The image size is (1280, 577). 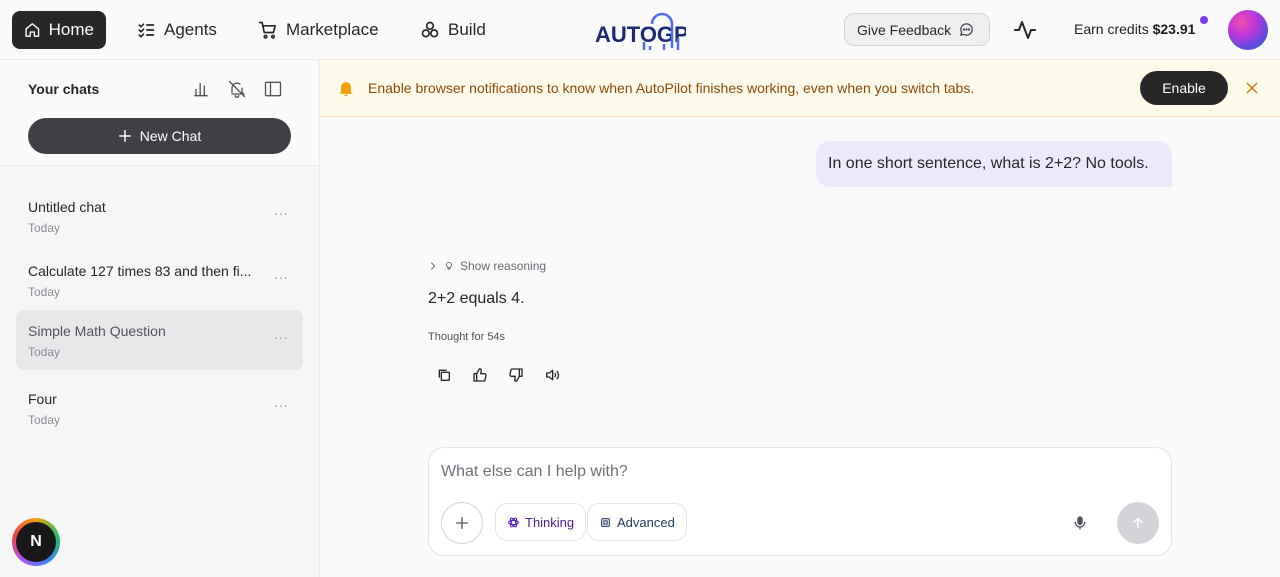 I want to click on message-input, so click(x=791, y=472).